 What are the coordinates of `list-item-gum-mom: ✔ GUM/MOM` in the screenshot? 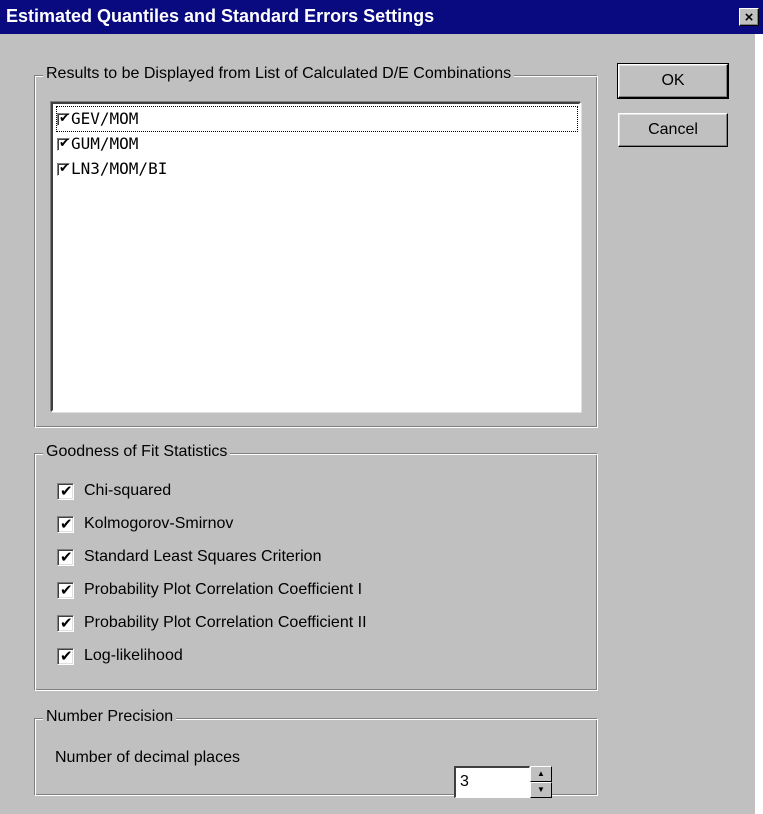 It's located at (97, 144).